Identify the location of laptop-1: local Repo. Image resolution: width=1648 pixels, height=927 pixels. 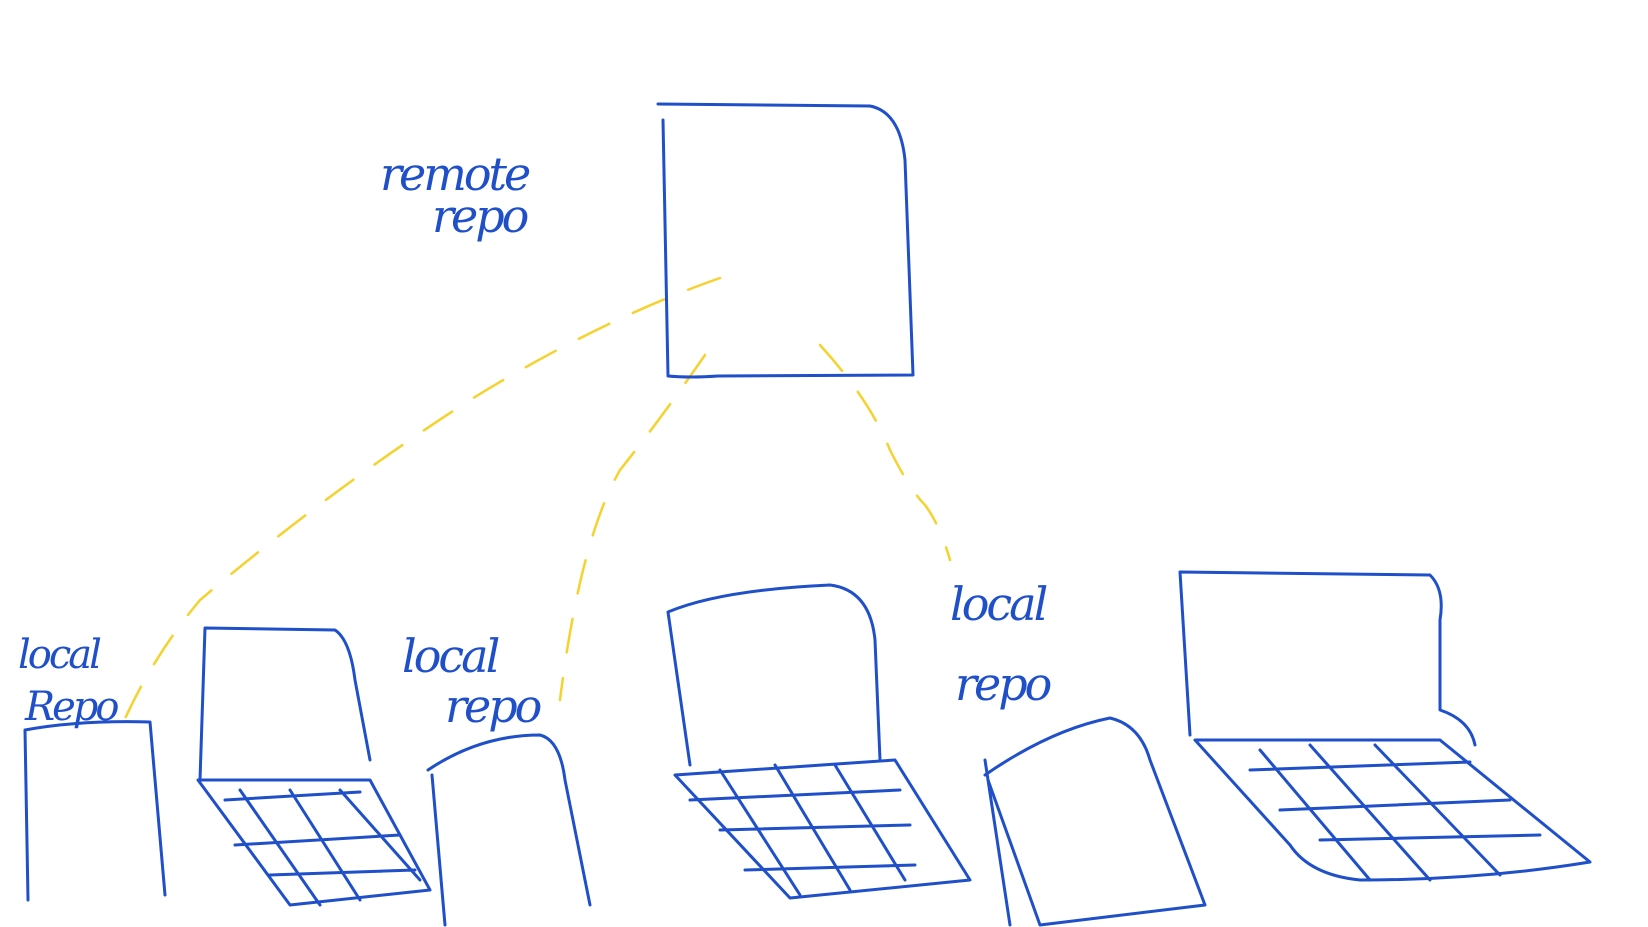
(225, 766).